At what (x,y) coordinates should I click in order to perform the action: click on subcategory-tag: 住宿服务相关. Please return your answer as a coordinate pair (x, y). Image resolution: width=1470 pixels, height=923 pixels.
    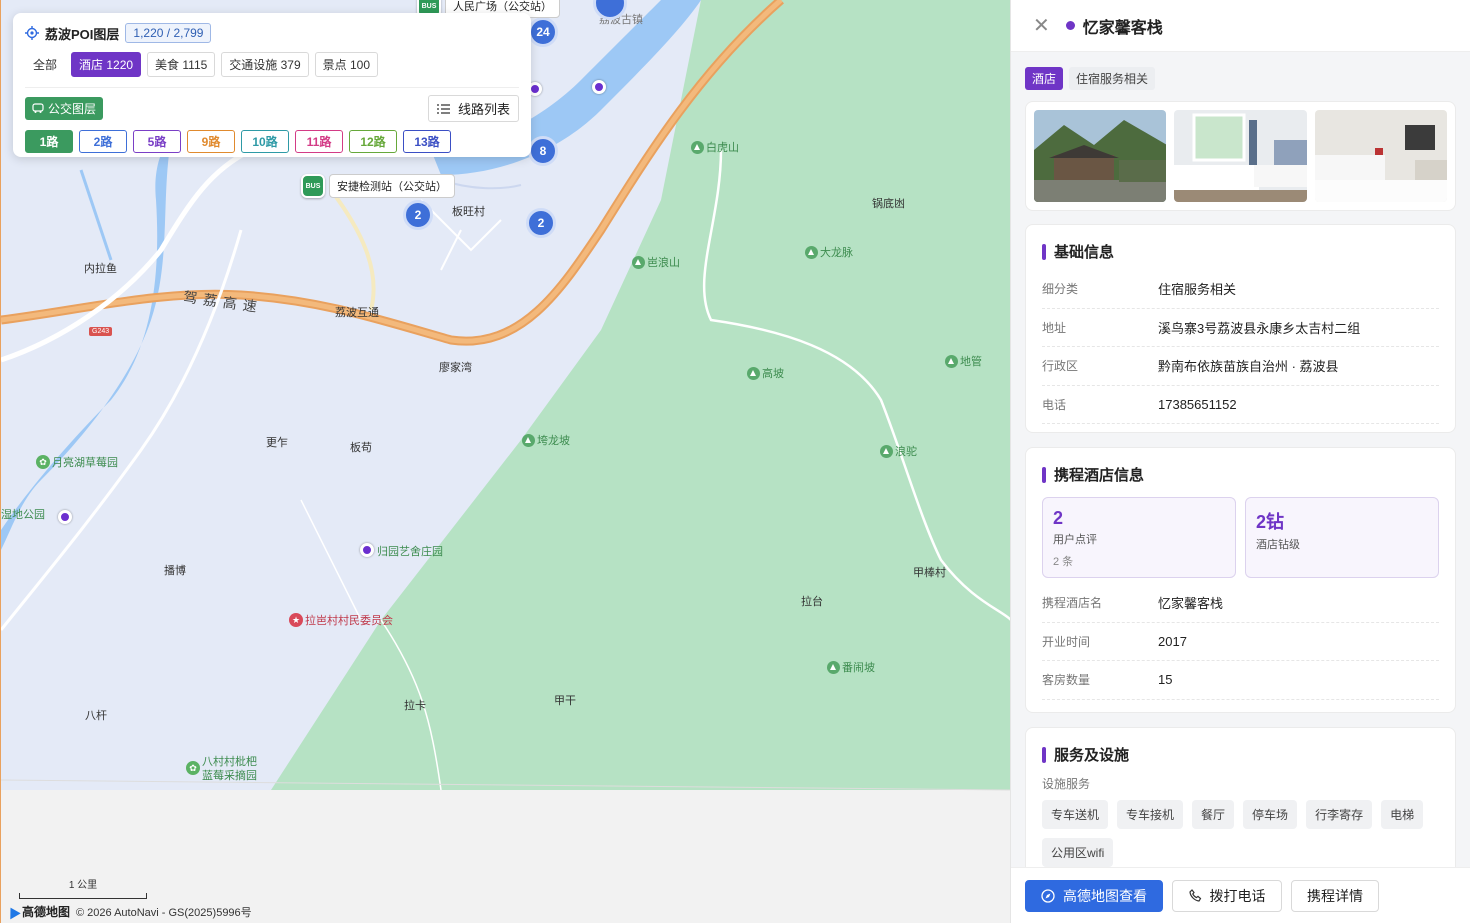
    Looking at the image, I should click on (1112, 78).